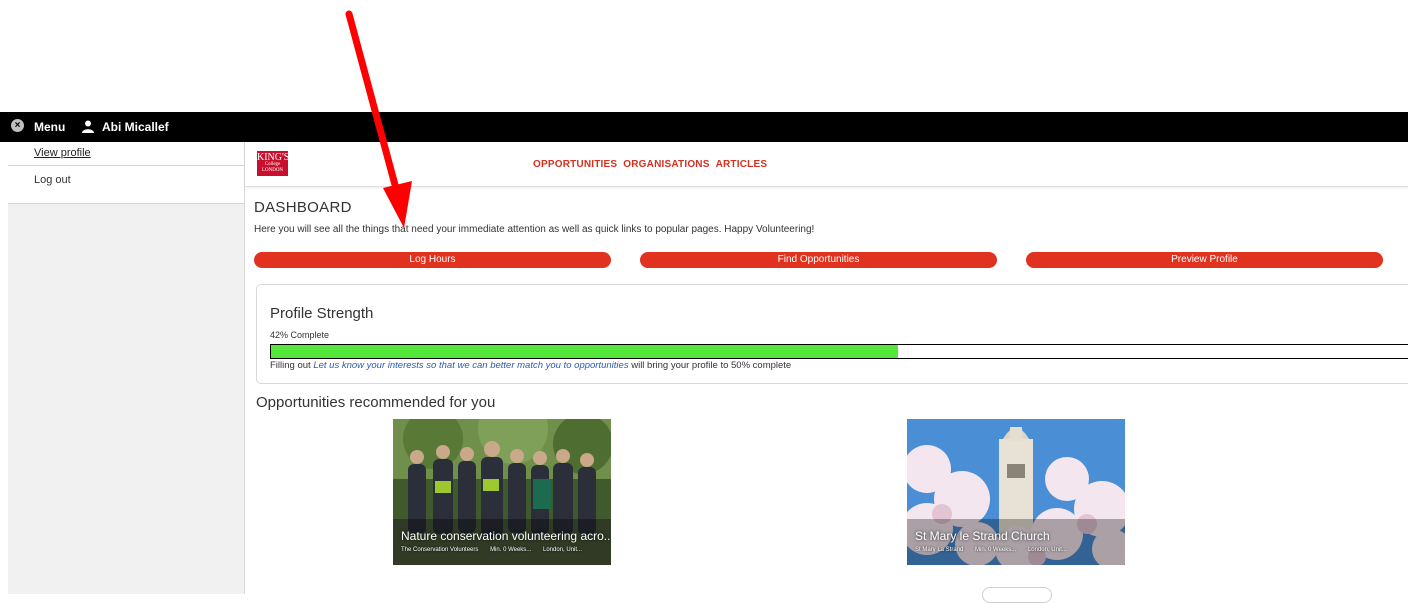 The image size is (1408, 603). Describe the element at coordinates (126, 185) in the screenshot. I see `sidebar-item-log-out: Log out` at that location.